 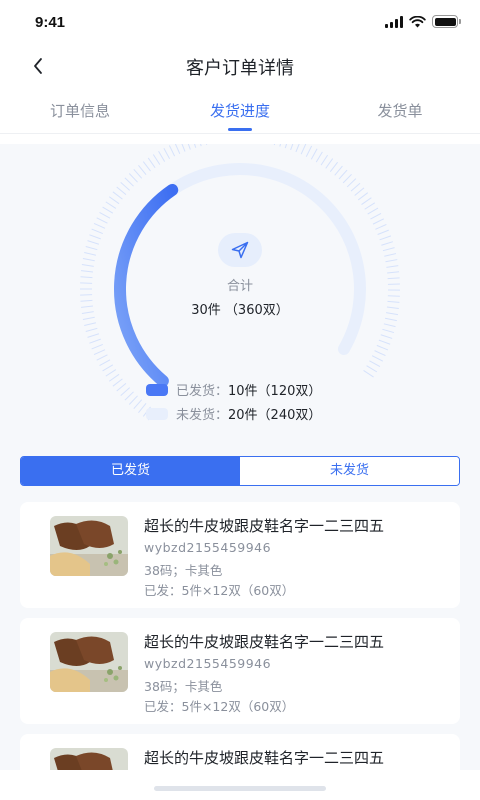 I want to click on segment-unshipped: 未发货, so click(x=349, y=471).